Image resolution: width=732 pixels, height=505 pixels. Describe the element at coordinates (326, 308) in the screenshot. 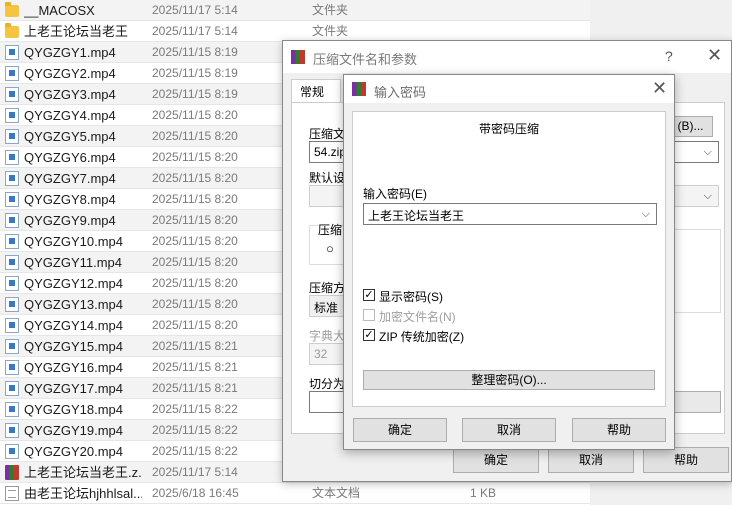

I see `compression-method-value: 标准` at that location.